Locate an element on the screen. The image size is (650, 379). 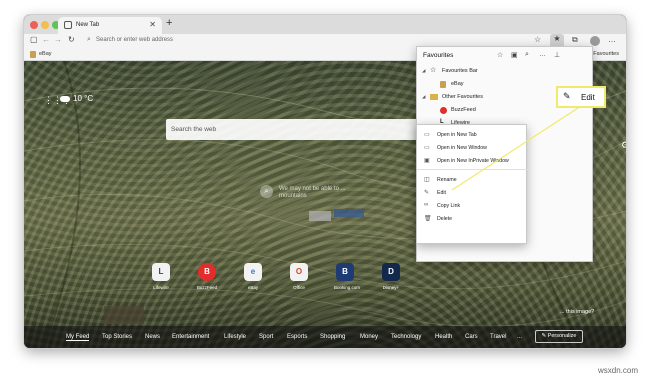
refresh-icon: ↻ is located at coordinates (71, 39).